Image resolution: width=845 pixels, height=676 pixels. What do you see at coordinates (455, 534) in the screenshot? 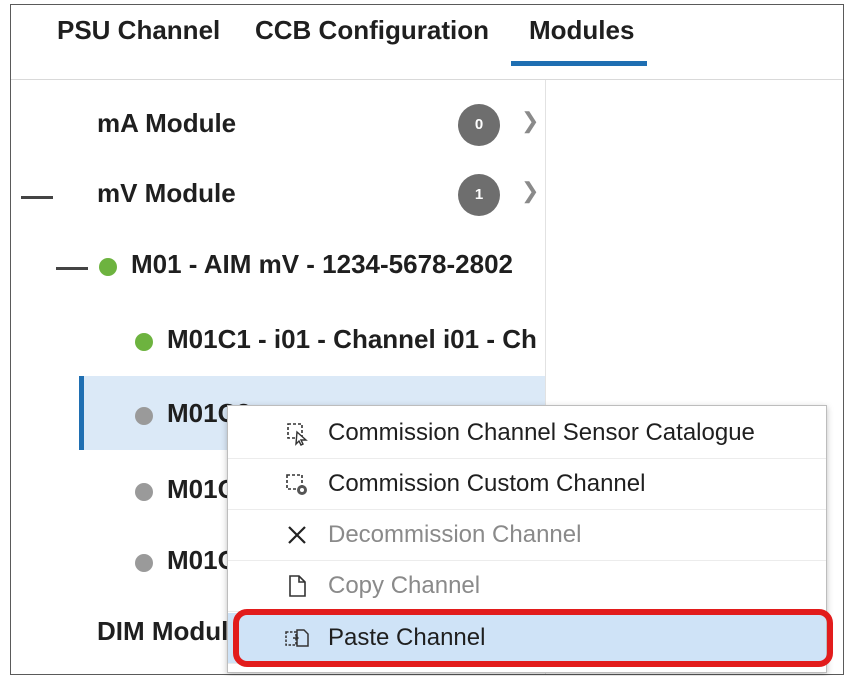
I see `menu-item-label: Decommission Channel` at bounding box center [455, 534].